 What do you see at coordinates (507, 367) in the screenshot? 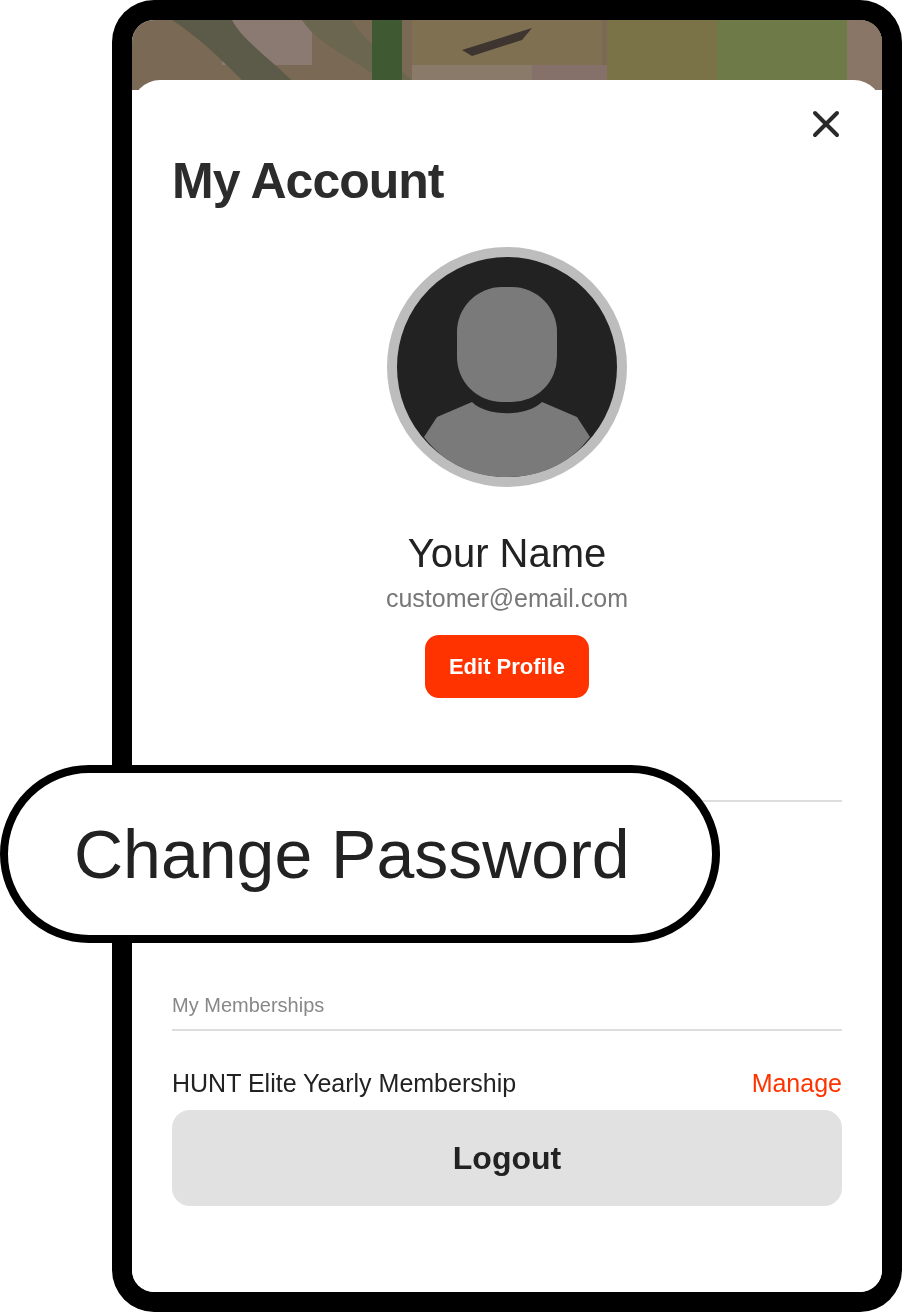
I see `avatar-icon` at bounding box center [507, 367].